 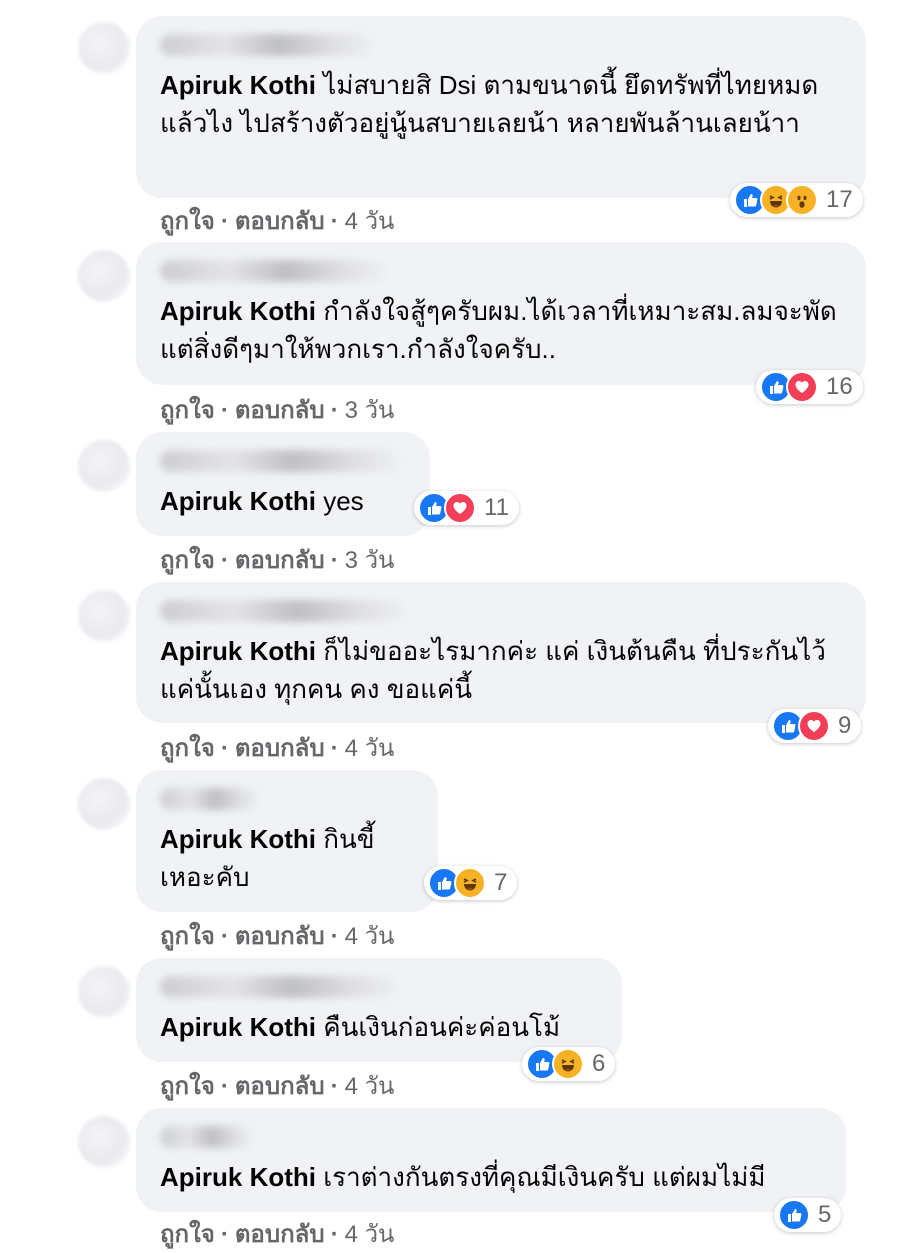 What do you see at coordinates (794, 1215) in the screenshot?
I see `like-reaction-icon` at bounding box center [794, 1215].